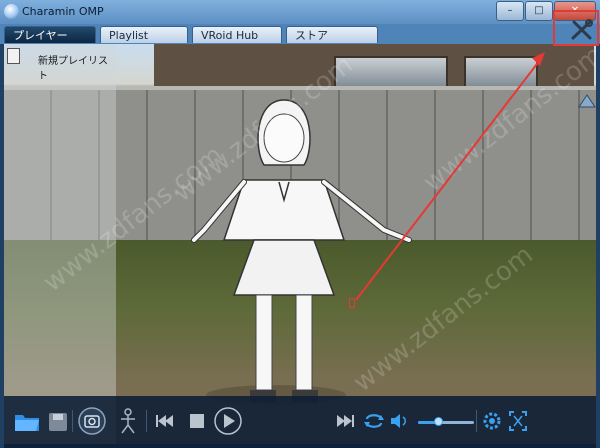  What do you see at coordinates (352, 303) in the screenshot?
I see `annotation-marker` at bounding box center [352, 303].